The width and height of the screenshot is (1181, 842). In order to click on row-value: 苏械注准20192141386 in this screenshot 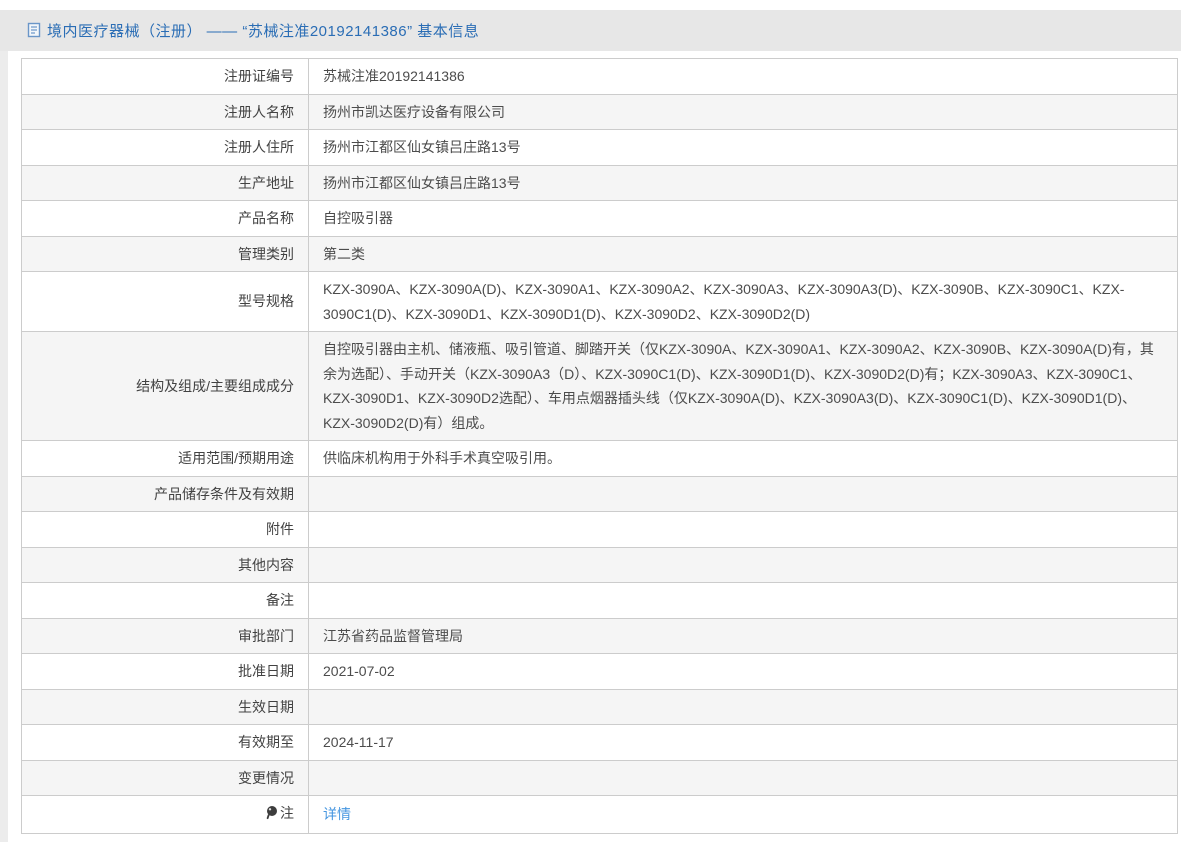, I will do `click(743, 76)`.